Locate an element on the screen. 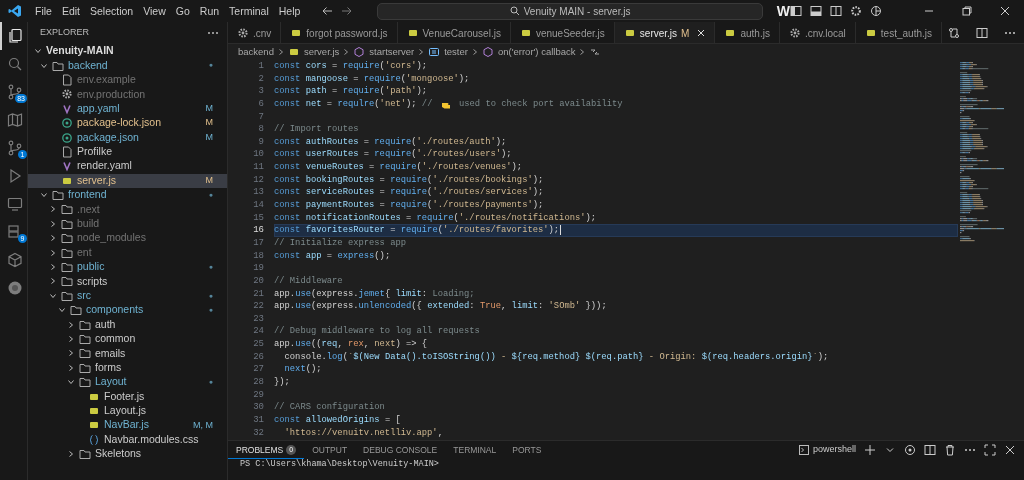  menu-item: Selection is located at coordinates (112, 11).